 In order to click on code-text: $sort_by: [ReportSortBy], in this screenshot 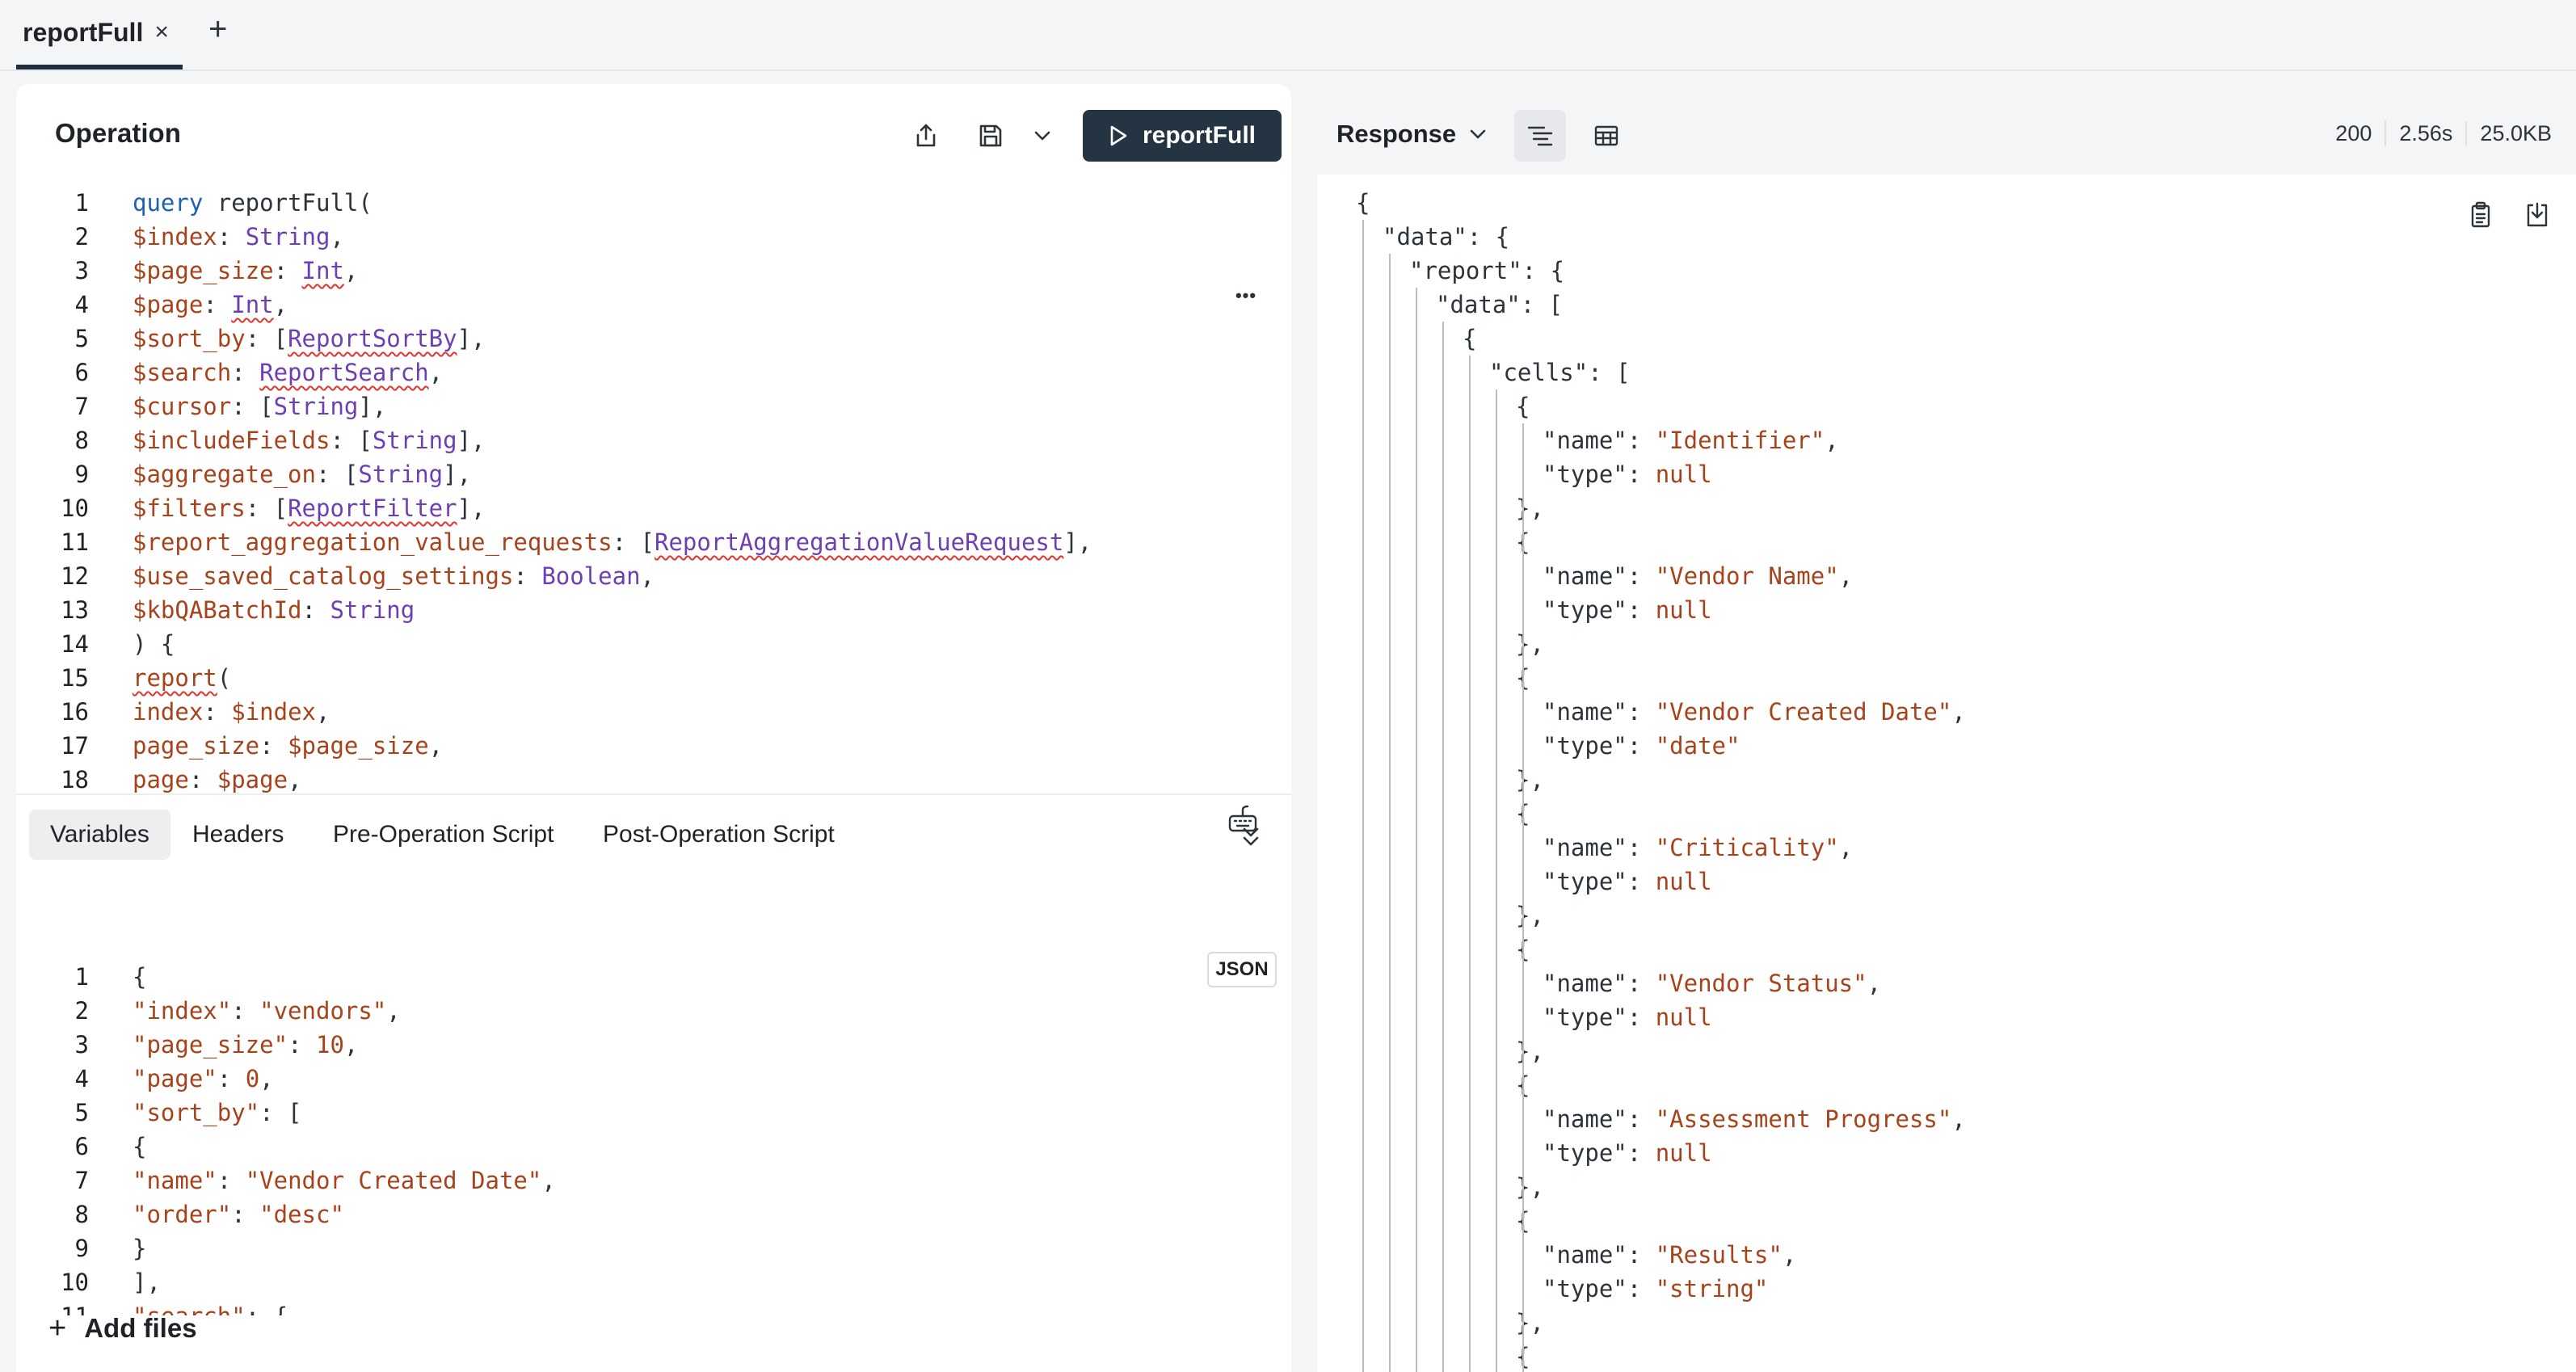, I will do `click(309, 339)`.